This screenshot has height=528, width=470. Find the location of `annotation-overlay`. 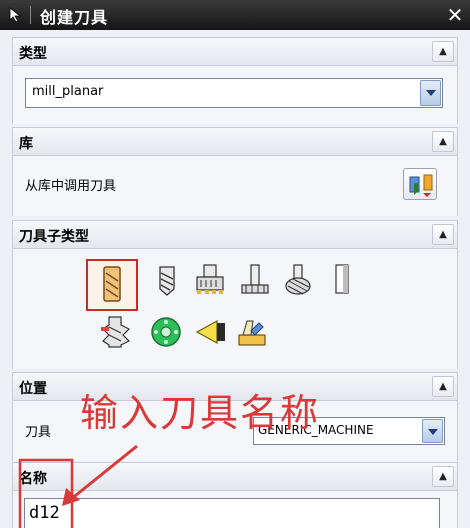

annotation-overlay is located at coordinates (78, 486).